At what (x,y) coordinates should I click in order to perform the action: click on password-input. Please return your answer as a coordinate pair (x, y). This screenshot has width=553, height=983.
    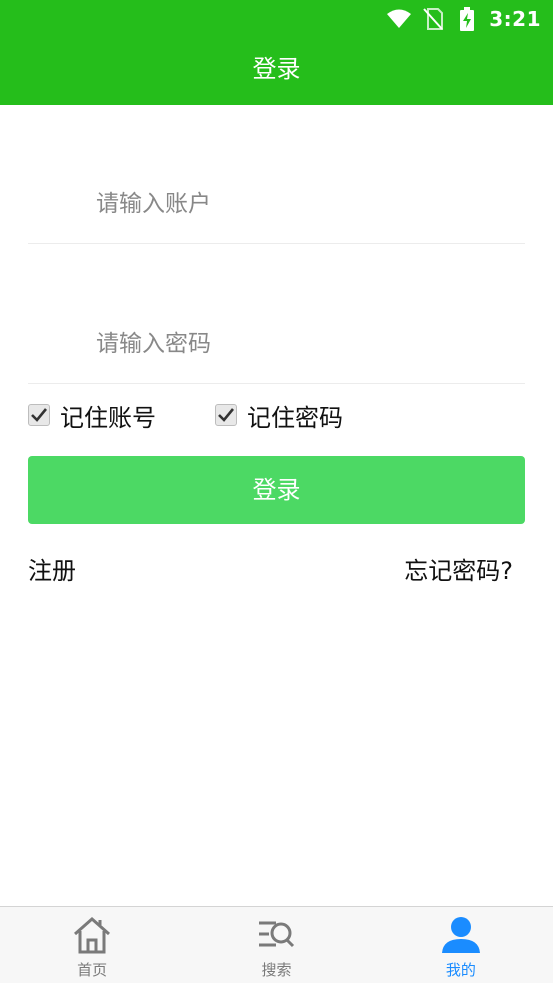
    Looking at the image, I should click on (306, 344).